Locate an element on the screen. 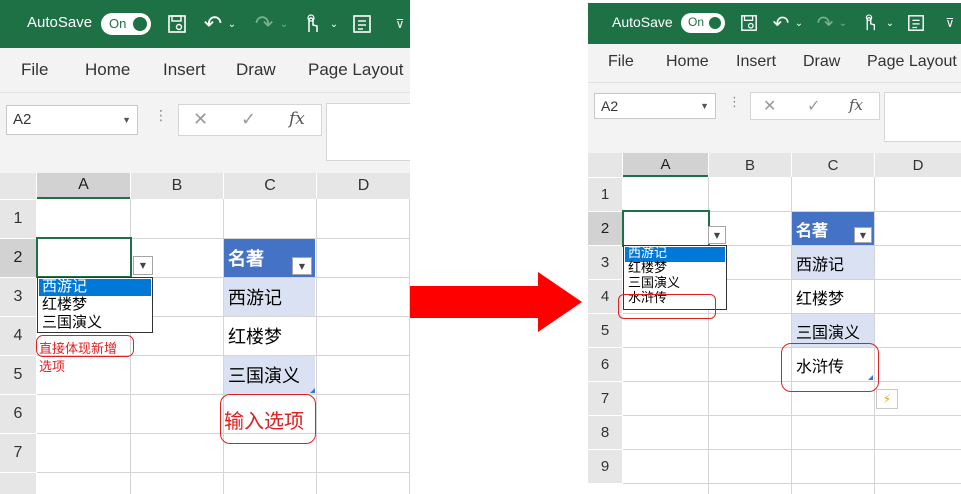 This screenshot has height=494, width=961. validation-dropdown-list: 西游记 红楼梦 三国演义 is located at coordinates (95, 305).